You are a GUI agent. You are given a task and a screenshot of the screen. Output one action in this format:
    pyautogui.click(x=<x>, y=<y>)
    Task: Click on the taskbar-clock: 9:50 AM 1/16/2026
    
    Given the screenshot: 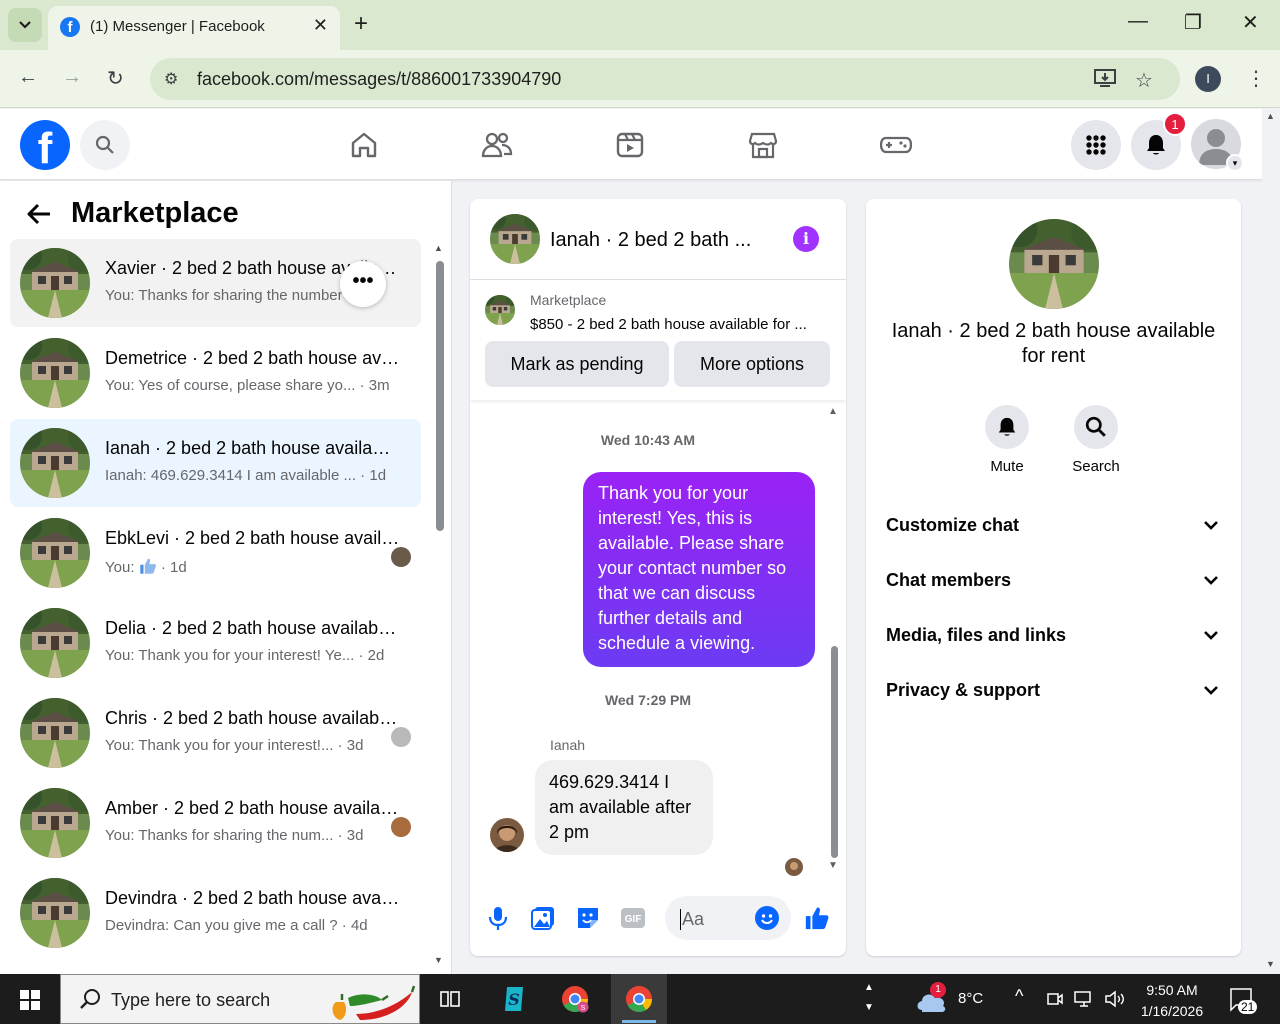 What is the action you would take?
    pyautogui.click(x=1172, y=1001)
    